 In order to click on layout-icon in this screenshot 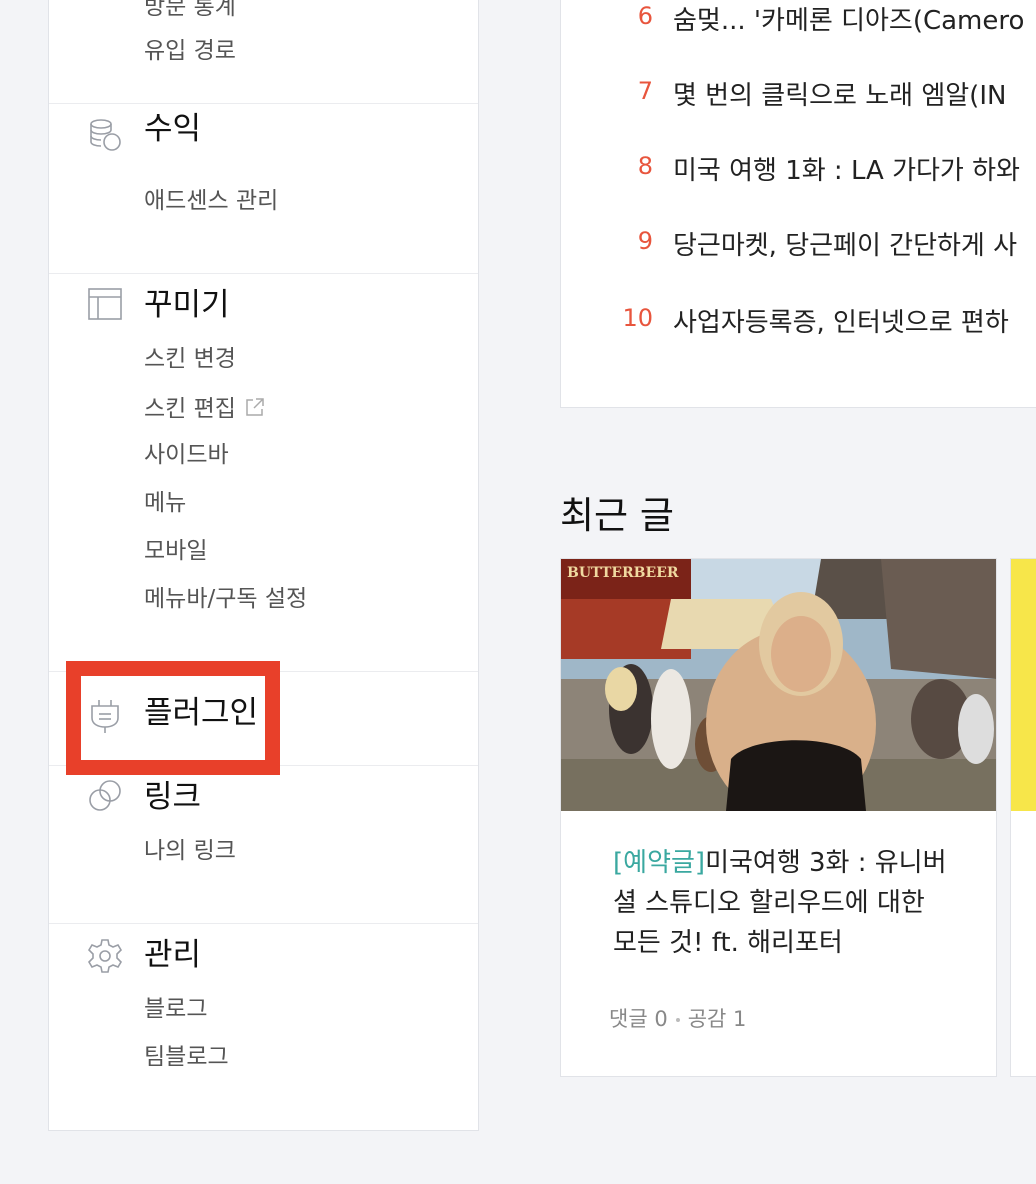, I will do `click(105, 304)`.